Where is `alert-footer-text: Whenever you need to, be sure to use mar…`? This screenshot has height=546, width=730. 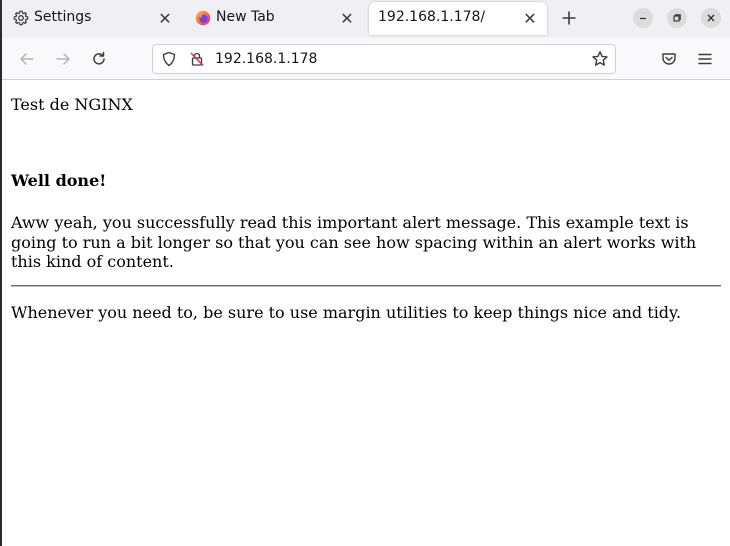
alert-footer-text: Whenever you need to, be sure to use mar… is located at coordinates (346, 312).